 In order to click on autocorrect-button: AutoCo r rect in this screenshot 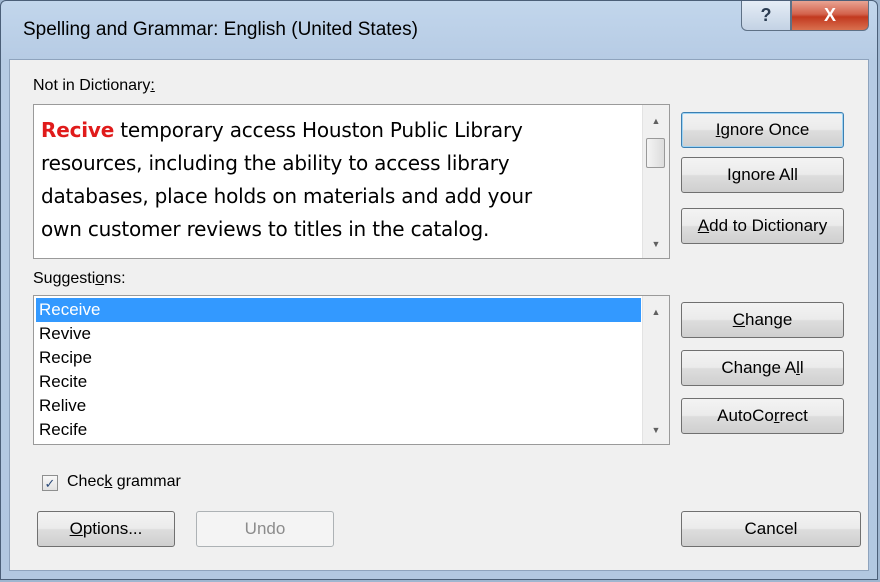, I will do `click(762, 416)`.